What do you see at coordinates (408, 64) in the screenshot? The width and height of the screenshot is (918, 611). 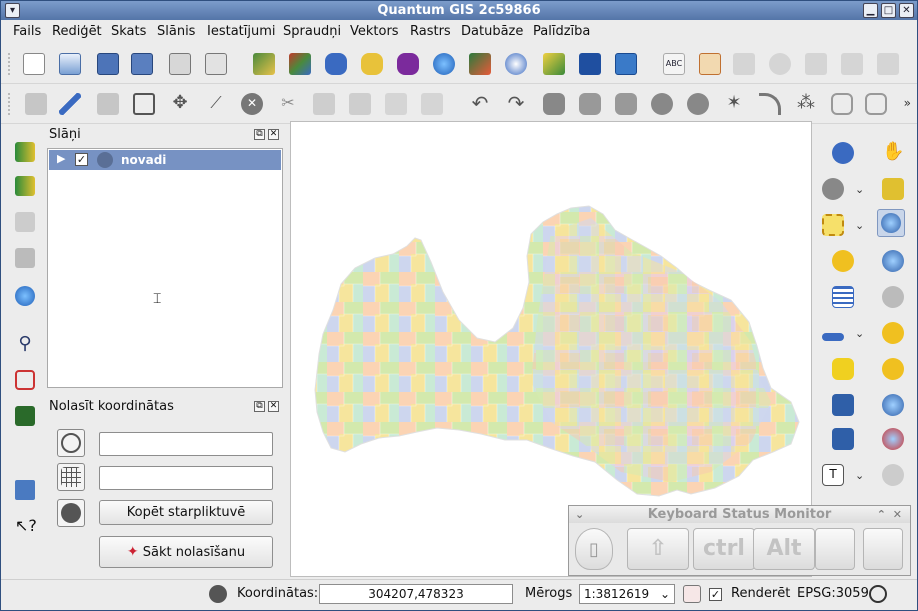 I see `add-mssql-layer-icon` at bounding box center [408, 64].